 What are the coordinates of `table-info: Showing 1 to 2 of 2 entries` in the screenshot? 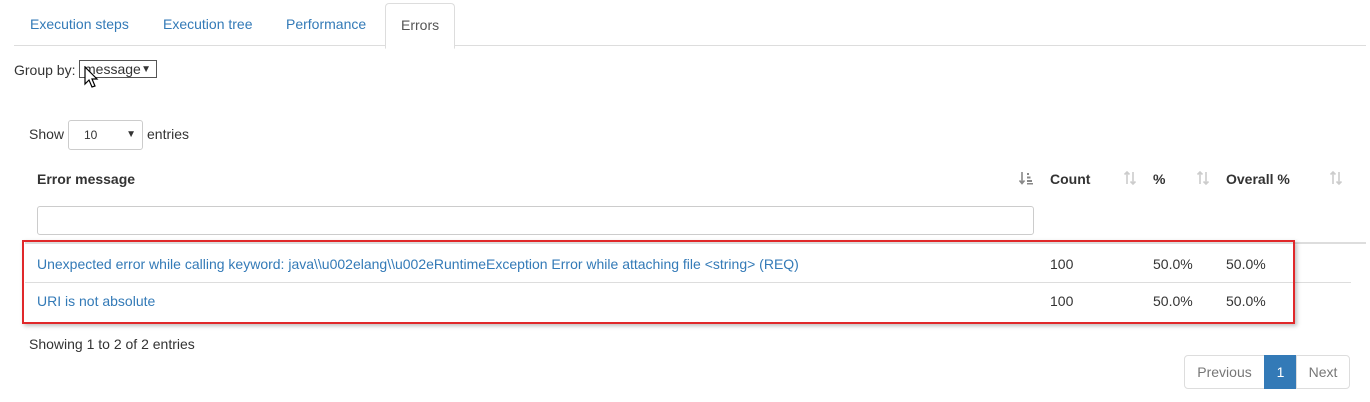 It's located at (112, 344).